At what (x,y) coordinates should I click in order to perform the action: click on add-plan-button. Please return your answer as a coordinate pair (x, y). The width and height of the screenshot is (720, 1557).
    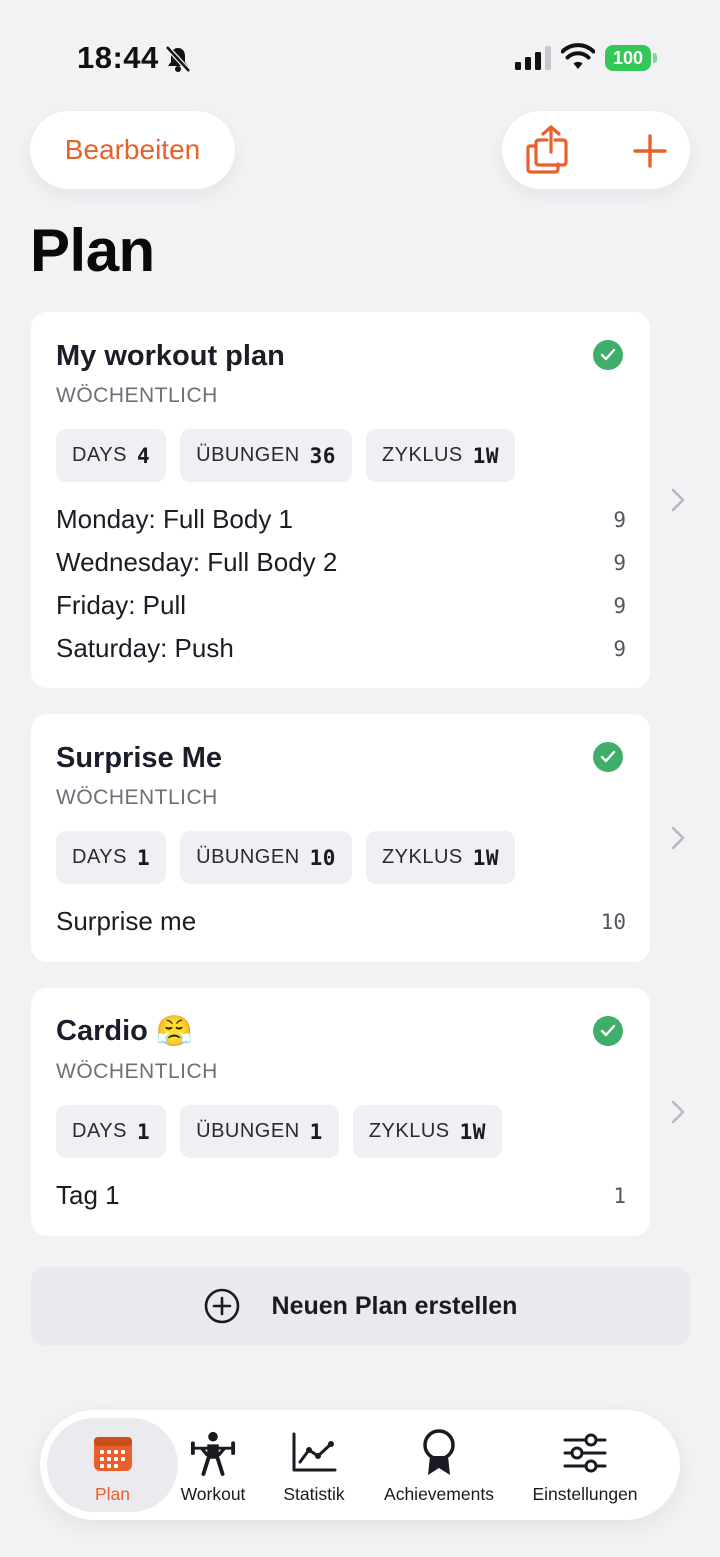
    Looking at the image, I should click on (650, 151).